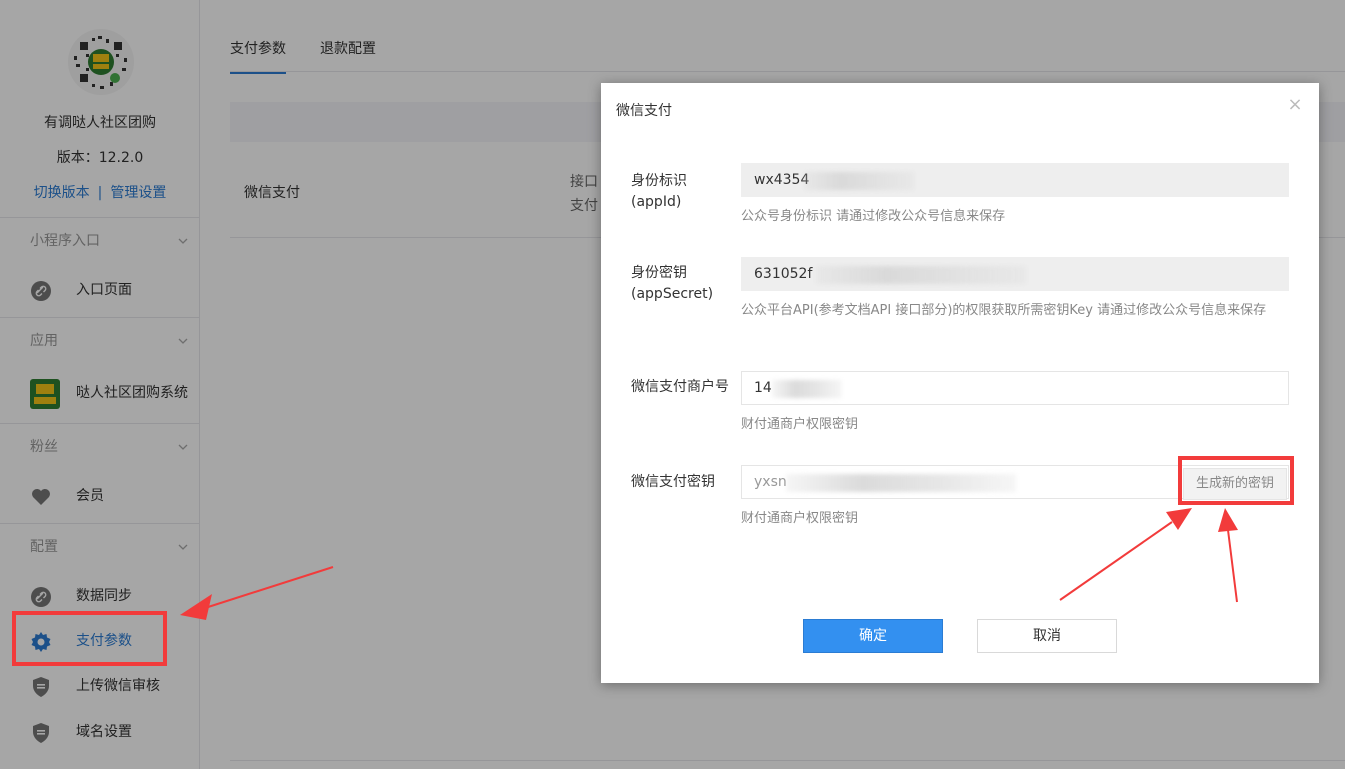 The height and width of the screenshot is (769, 1345). Describe the element at coordinates (873, 636) in the screenshot. I see `confirm-button: 确定` at that location.